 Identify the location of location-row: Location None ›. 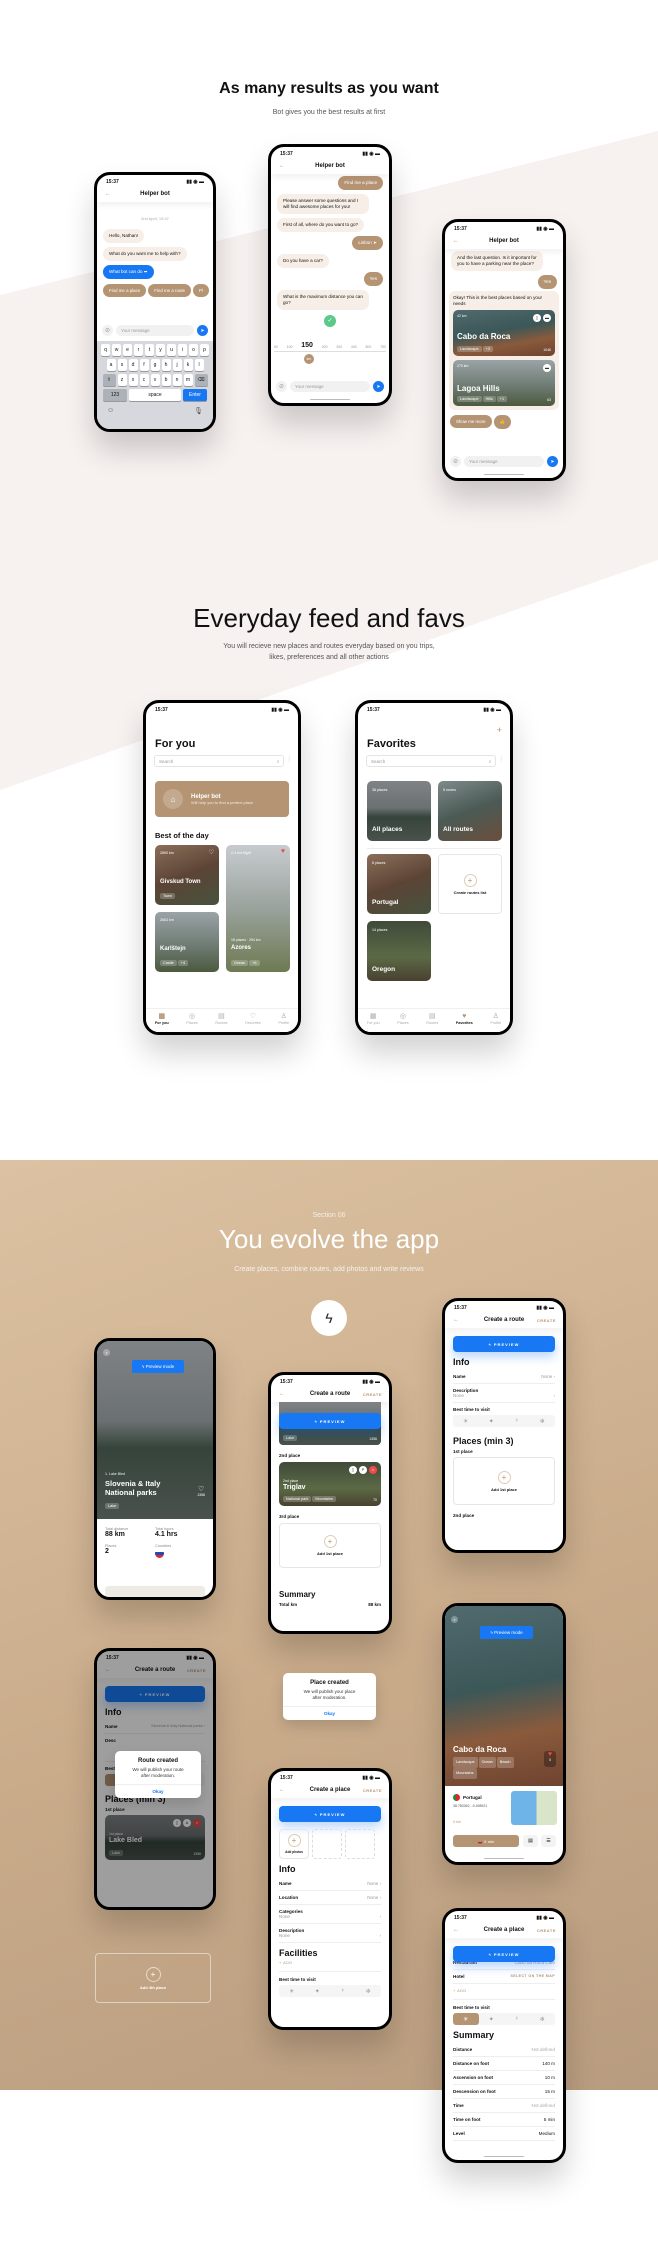
(330, 1898).